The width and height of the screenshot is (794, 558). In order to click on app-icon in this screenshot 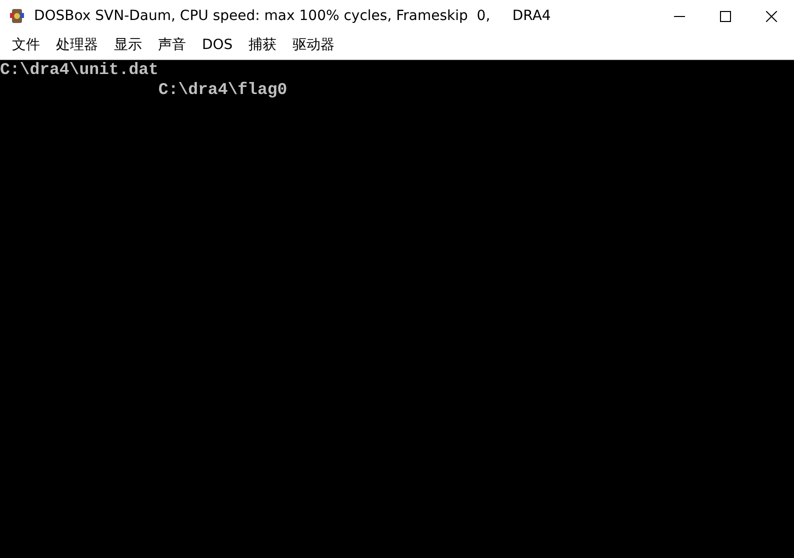, I will do `click(17, 16)`.